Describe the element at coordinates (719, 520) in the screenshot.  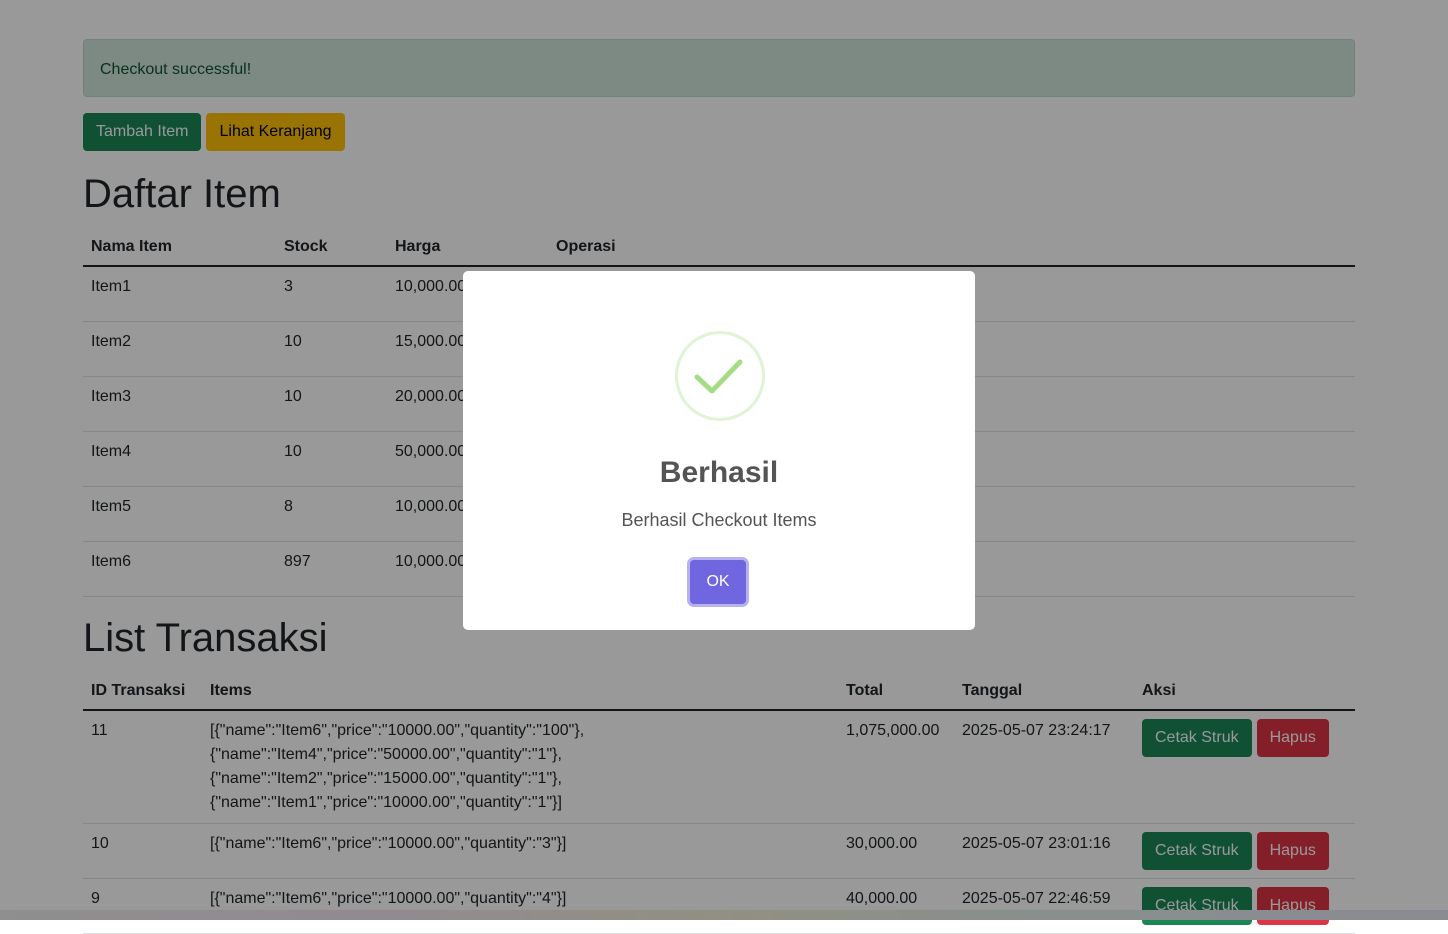
I see `dialog-message: Berhasil Checkout Items` at that location.